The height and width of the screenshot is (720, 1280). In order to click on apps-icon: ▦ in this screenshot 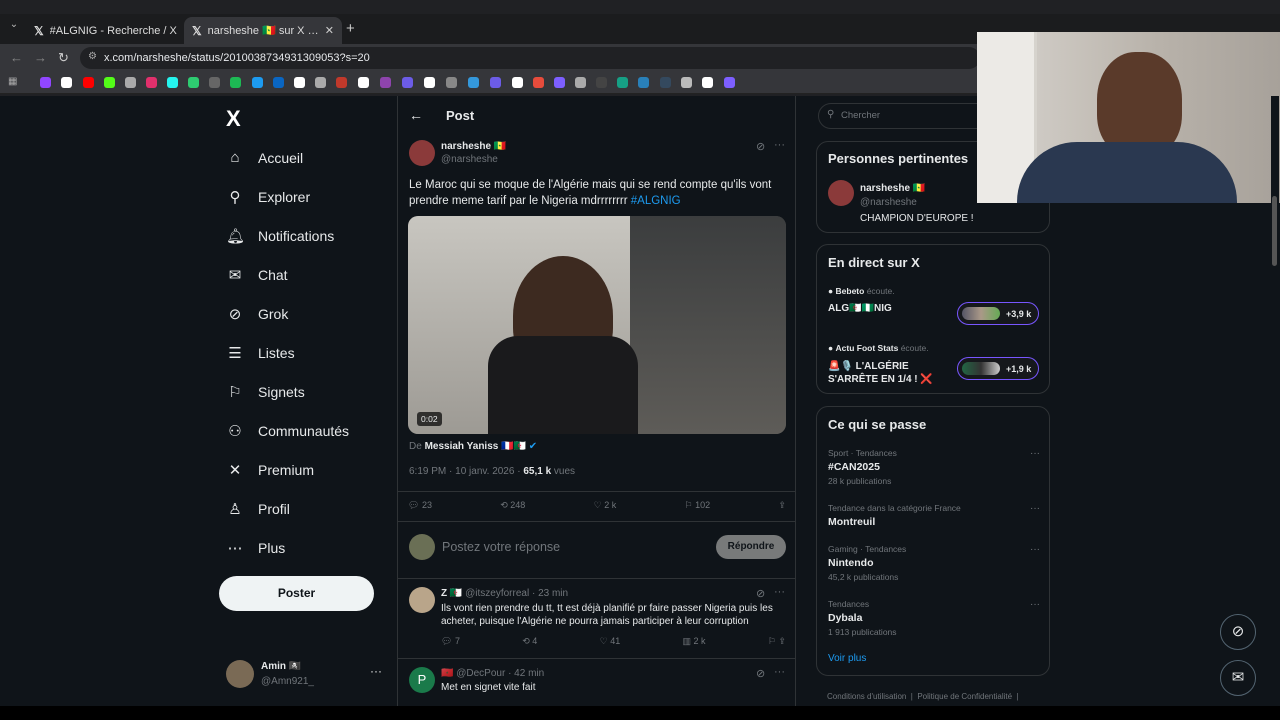, I will do `click(13, 81)`.